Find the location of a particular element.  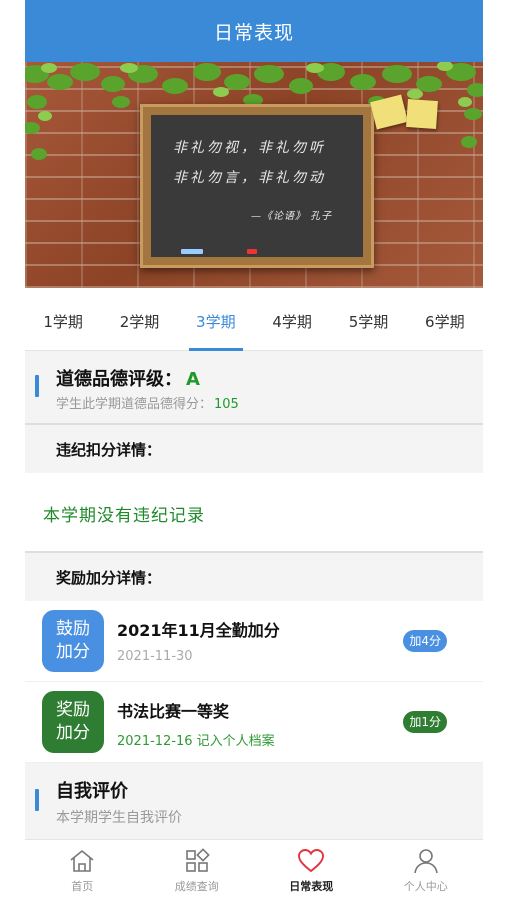

nav-daily-performance: 日常表现 is located at coordinates (311, 870).